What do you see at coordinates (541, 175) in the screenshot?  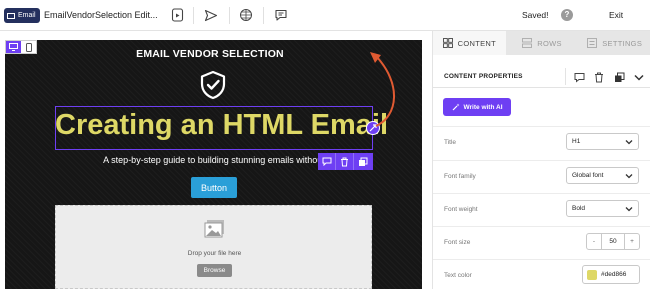 I see `font-family-row: Font family Global font` at bounding box center [541, 175].